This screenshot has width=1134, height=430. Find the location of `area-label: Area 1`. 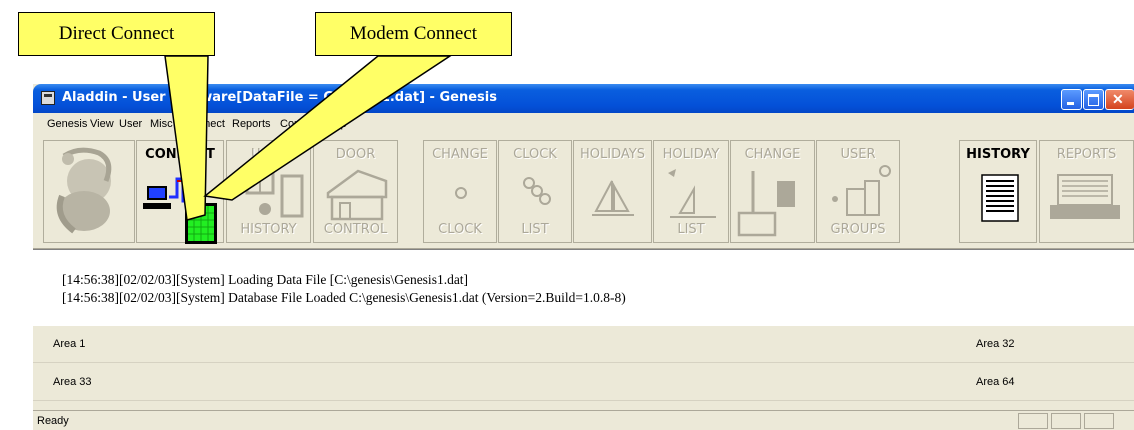

area-label: Area 1 is located at coordinates (69, 344).